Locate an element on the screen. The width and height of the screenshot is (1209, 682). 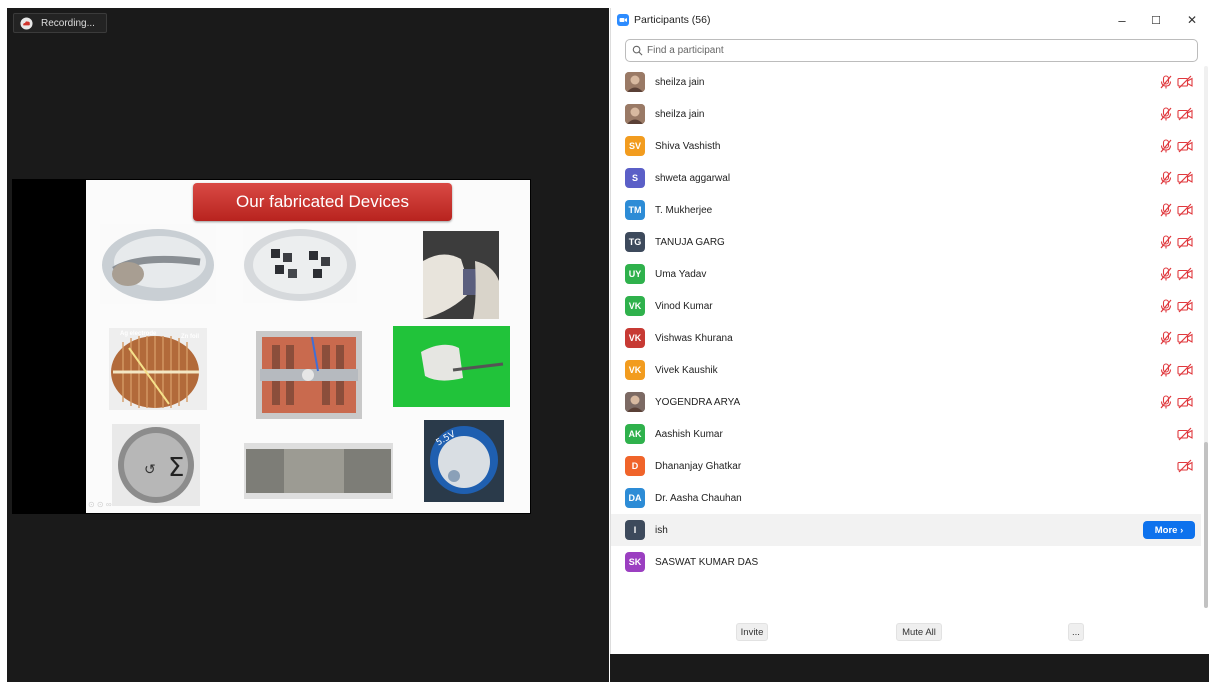
avatar: AK is located at coordinates (635, 434).